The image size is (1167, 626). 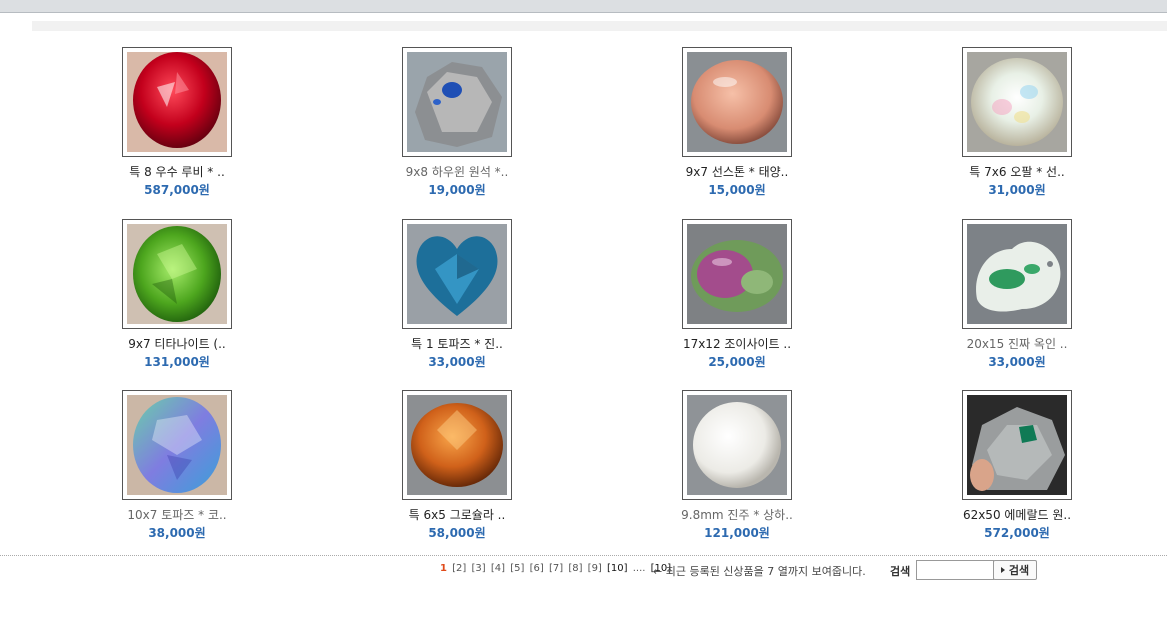 What do you see at coordinates (498, 568) in the screenshot?
I see `page-link: [4]` at bounding box center [498, 568].